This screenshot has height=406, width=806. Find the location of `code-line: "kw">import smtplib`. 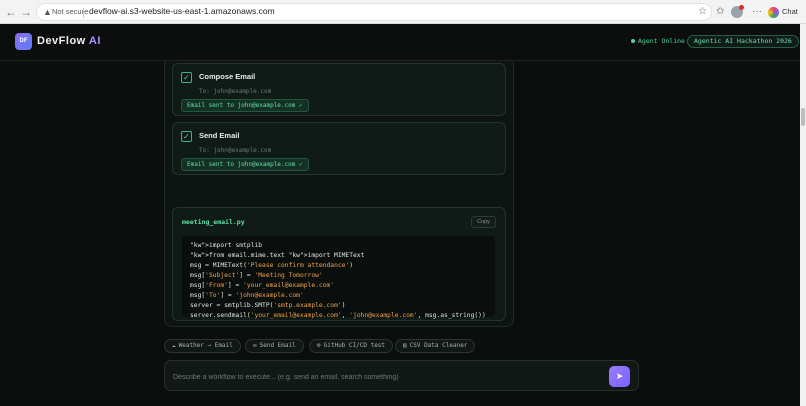

code-line: "kw">import smtplib is located at coordinates (226, 245).